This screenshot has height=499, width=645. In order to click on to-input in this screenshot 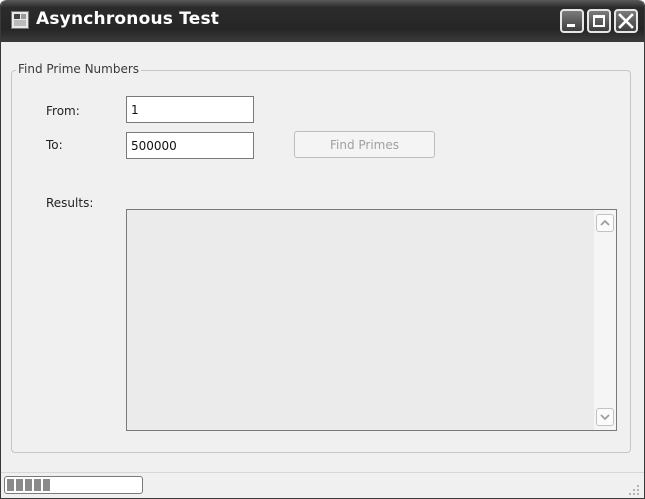, I will do `click(190, 145)`.